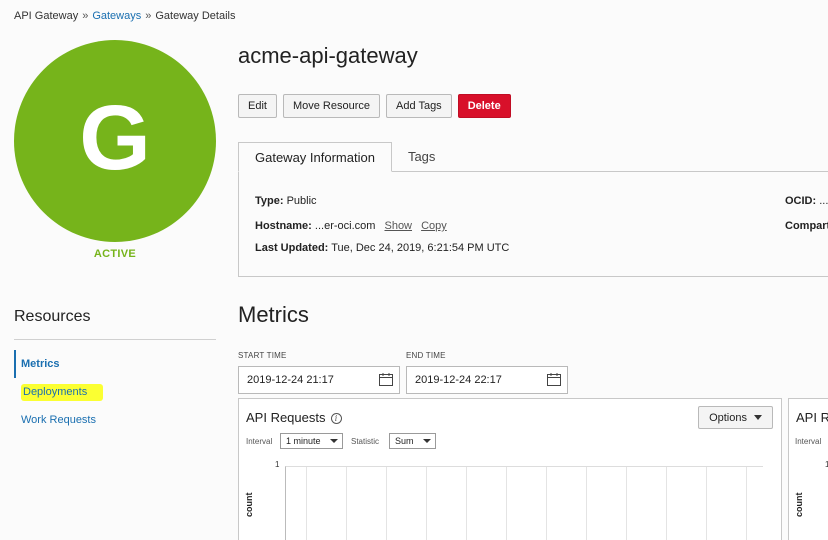  I want to click on statistic-value: Sum, so click(404, 441).